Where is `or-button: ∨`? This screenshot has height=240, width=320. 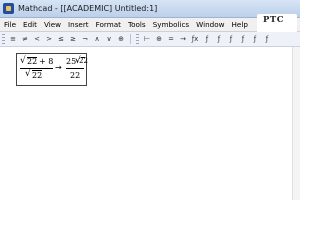 or-button: ∨ is located at coordinates (109, 39).